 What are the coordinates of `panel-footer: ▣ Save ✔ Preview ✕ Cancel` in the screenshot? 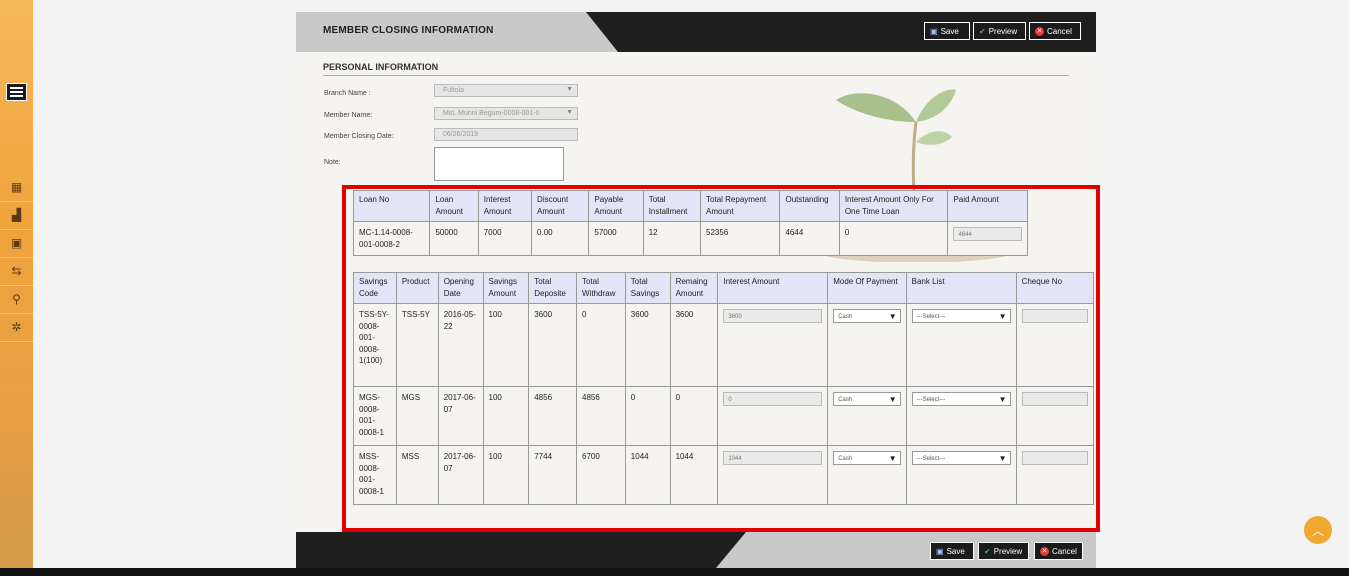 It's located at (696, 550).